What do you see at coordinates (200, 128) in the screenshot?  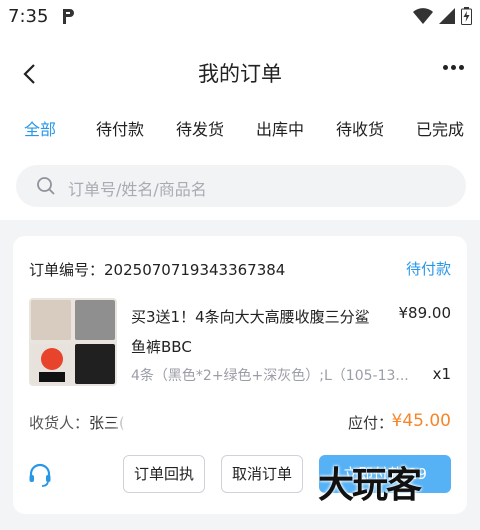 I see `tab-pending-shipment: 待发货` at bounding box center [200, 128].